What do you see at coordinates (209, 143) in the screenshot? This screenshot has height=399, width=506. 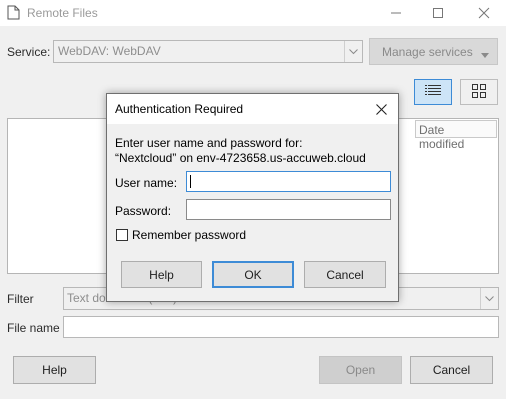 I see `dialog-message: Enter user name and password for:` at bounding box center [209, 143].